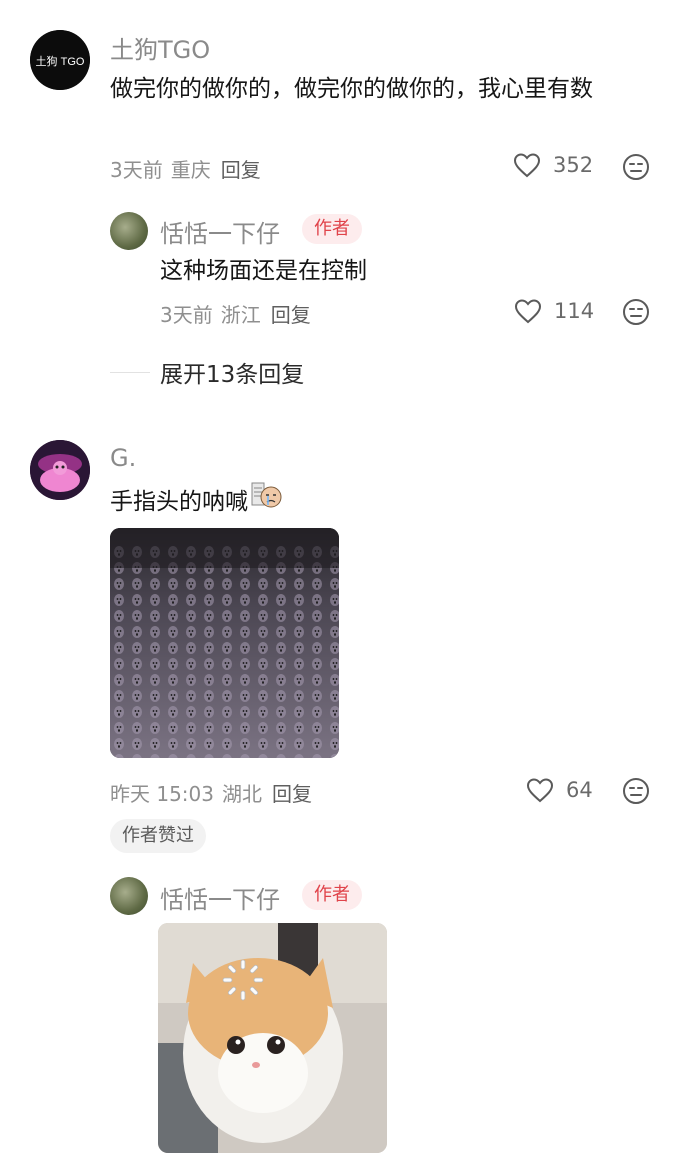  What do you see at coordinates (579, 790) in the screenshot?
I see `like-count: 64` at bounding box center [579, 790].